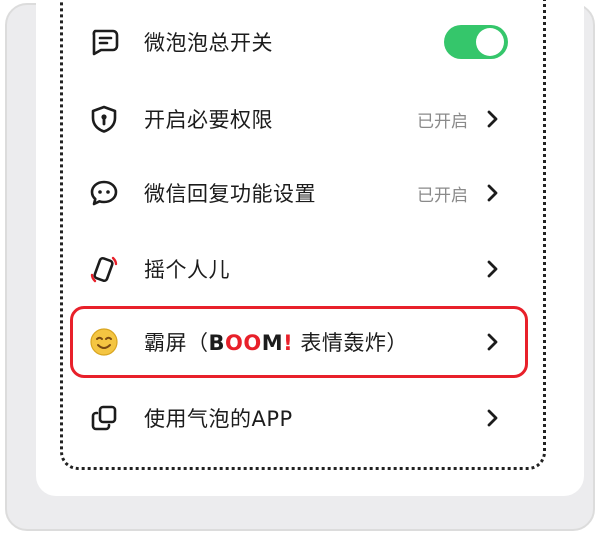 This screenshot has height=534, width=600. Describe the element at coordinates (208, 120) in the screenshot. I see `settings-row-label: 开启必要权限` at that location.